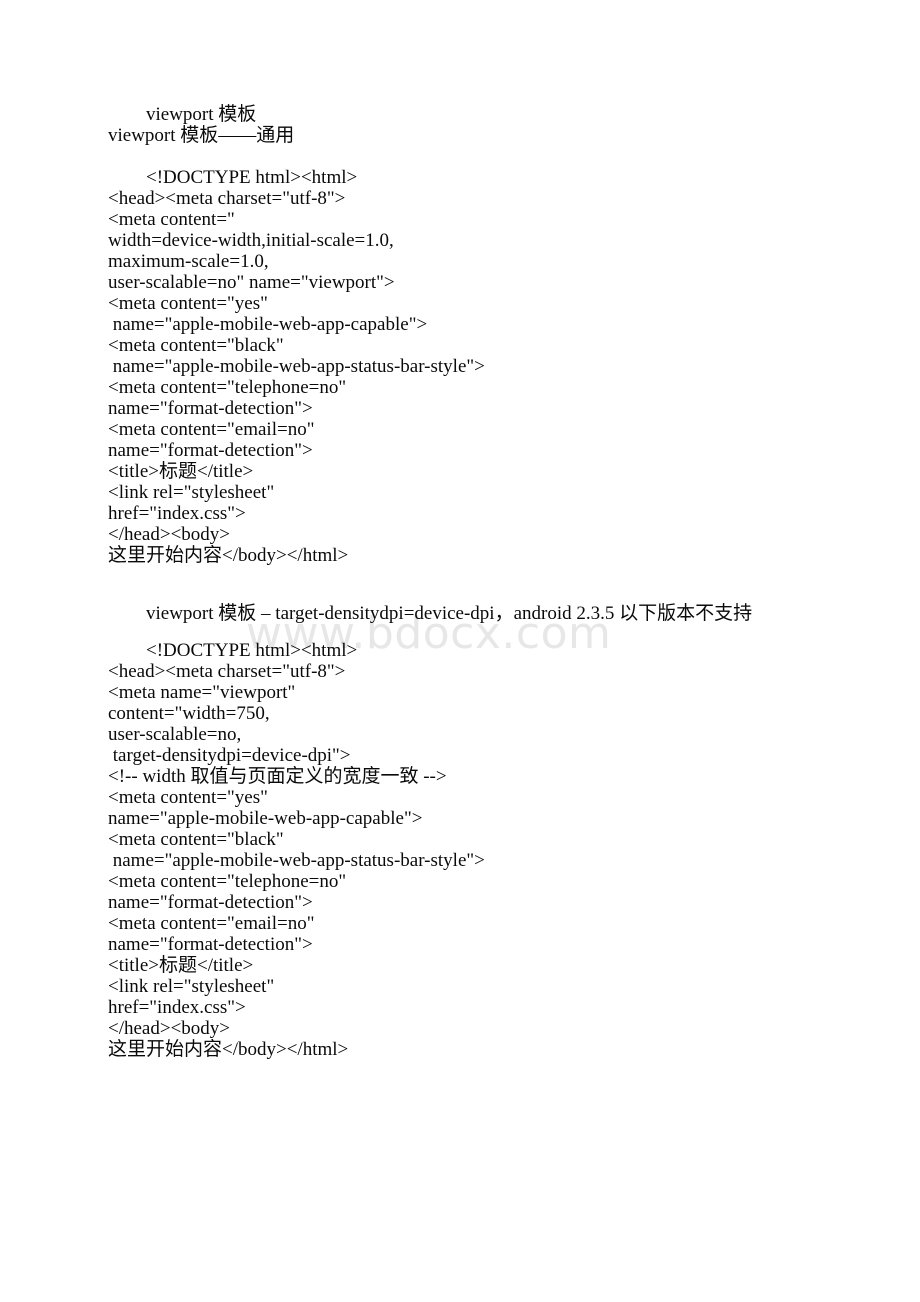  What do you see at coordinates (277, 776) in the screenshot?
I see `code-line: <!-- width 取值与页面定义的宽度一致 -->` at bounding box center [277, 776].